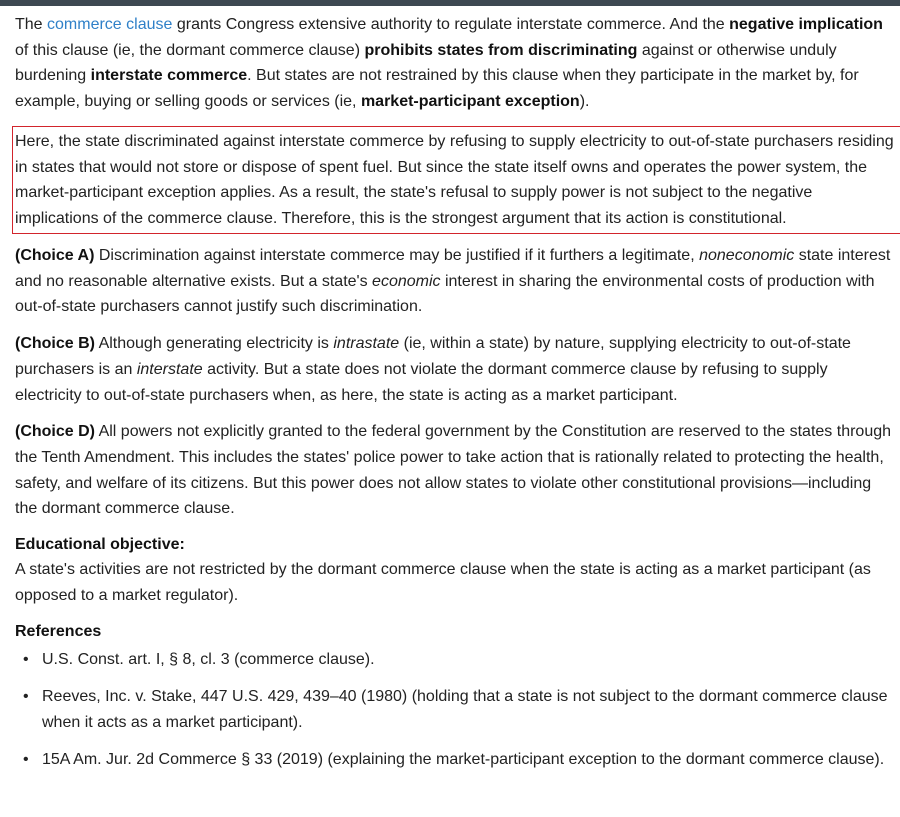  What do you see at coordinates (169, 369) in the screenshot?
I see `choice-italic: interstate` at bounding box center [169, 369].